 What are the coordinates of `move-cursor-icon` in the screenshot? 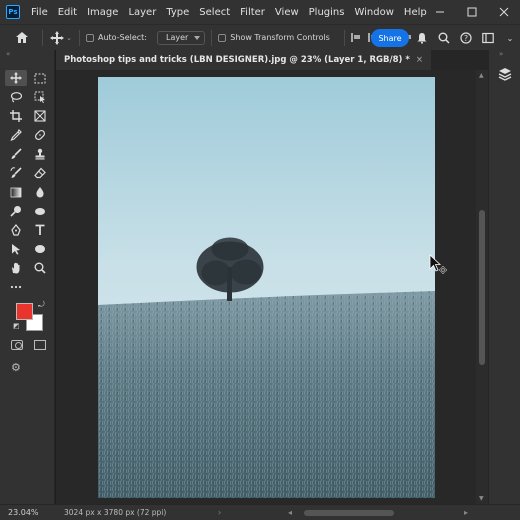 It's located at (438, 264).